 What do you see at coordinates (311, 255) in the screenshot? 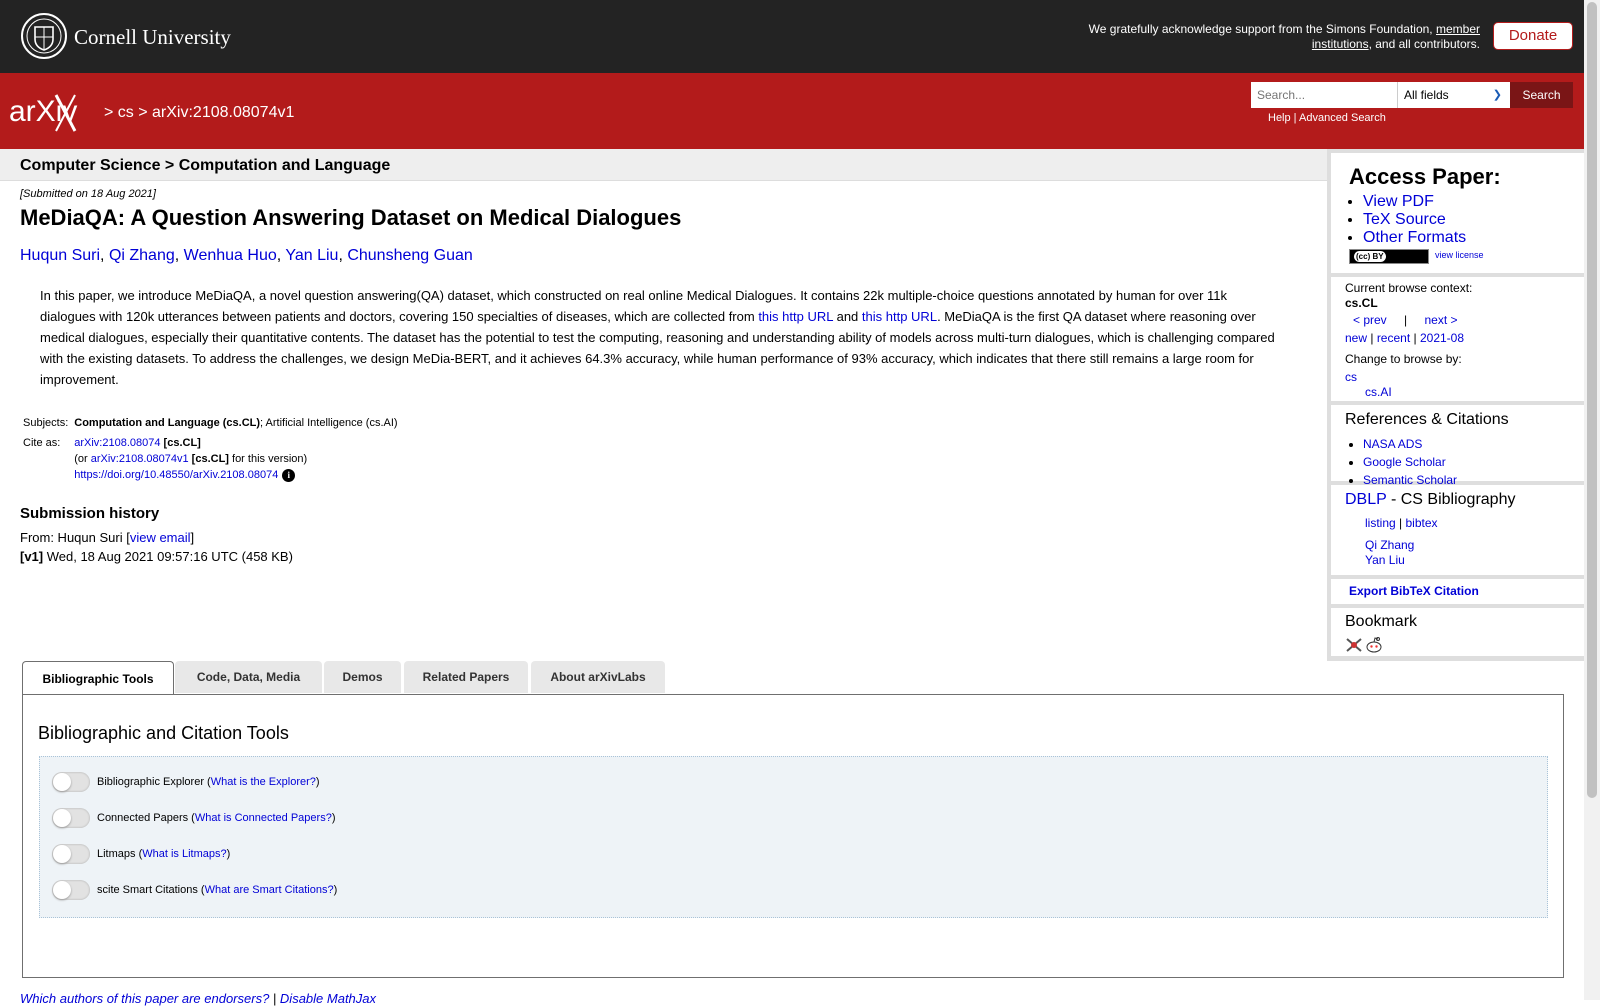
I see `author-link: Yan Liu` at bounding box center [311, 255].